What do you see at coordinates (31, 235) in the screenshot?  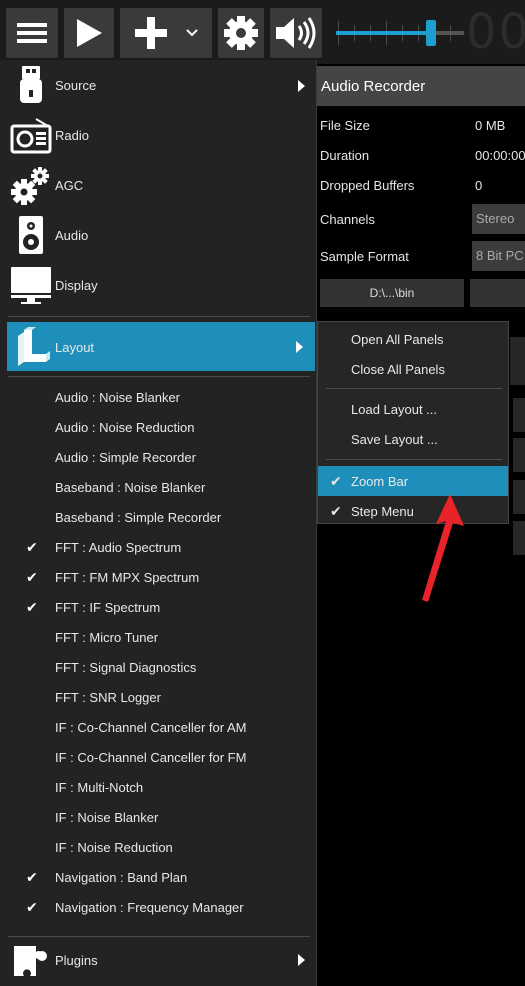 I see `speaker-cabinet-icon` at bounding box center [31, 235].